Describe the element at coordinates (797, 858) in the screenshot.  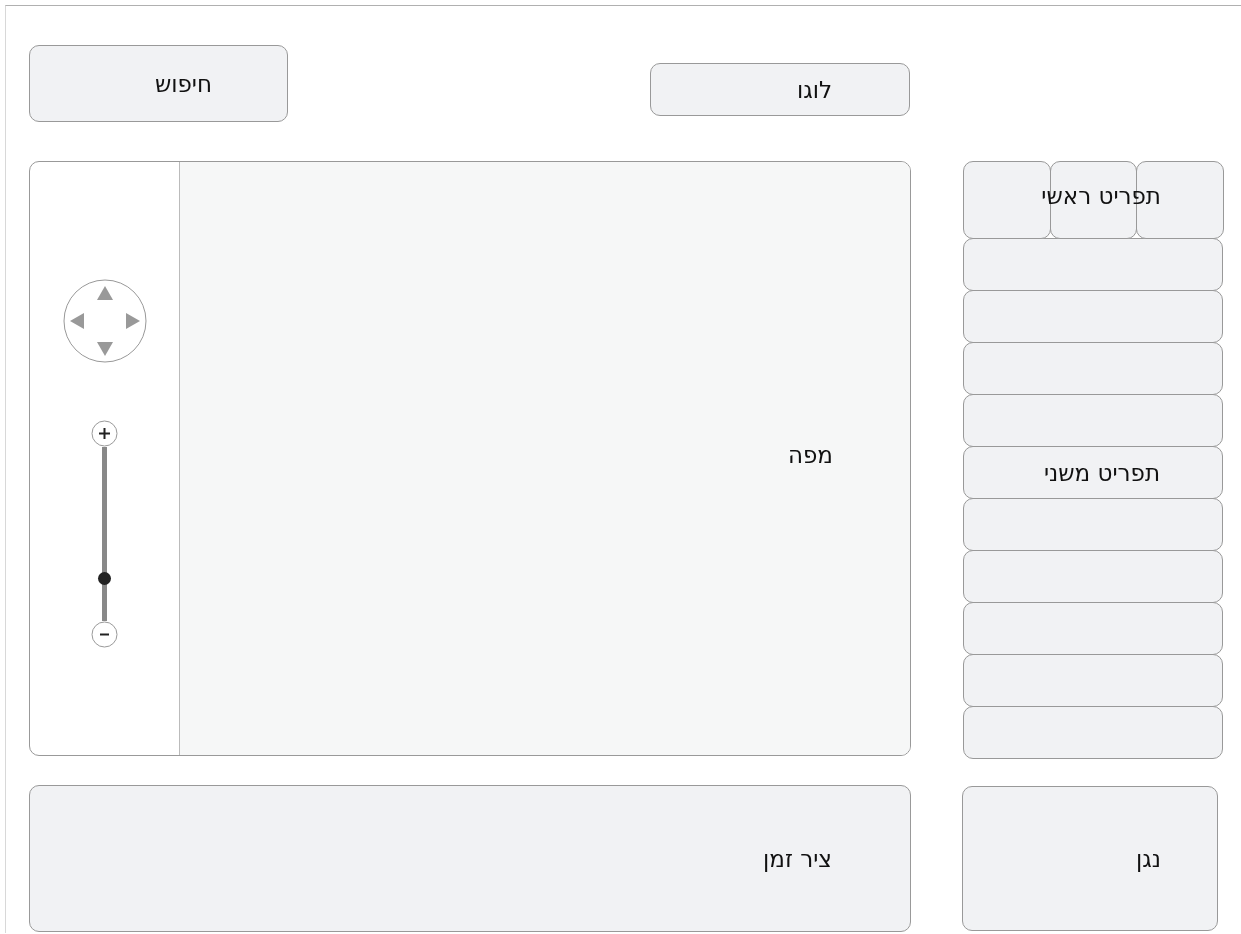
I see `timeline-label: ציר זמן` at that location.